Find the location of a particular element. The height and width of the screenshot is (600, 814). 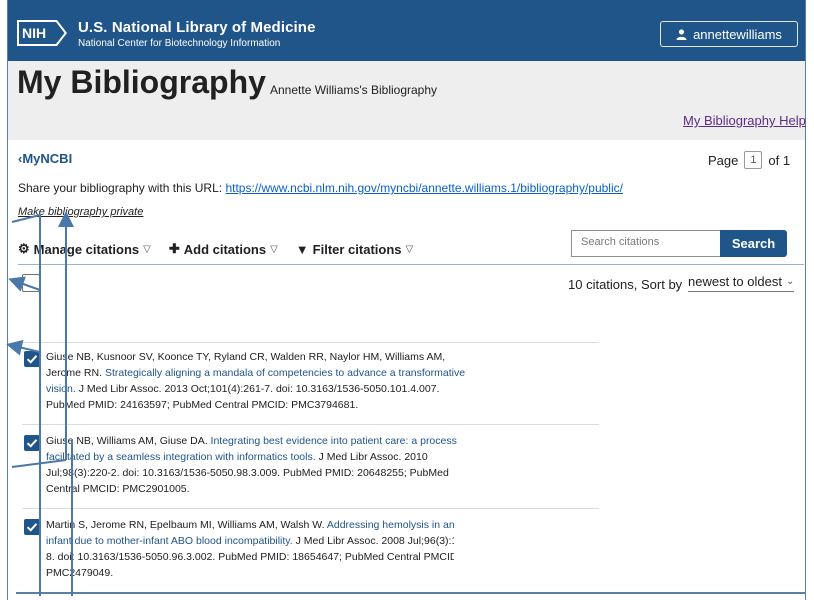

annotation-overlay is located at coordinates (40, 403).